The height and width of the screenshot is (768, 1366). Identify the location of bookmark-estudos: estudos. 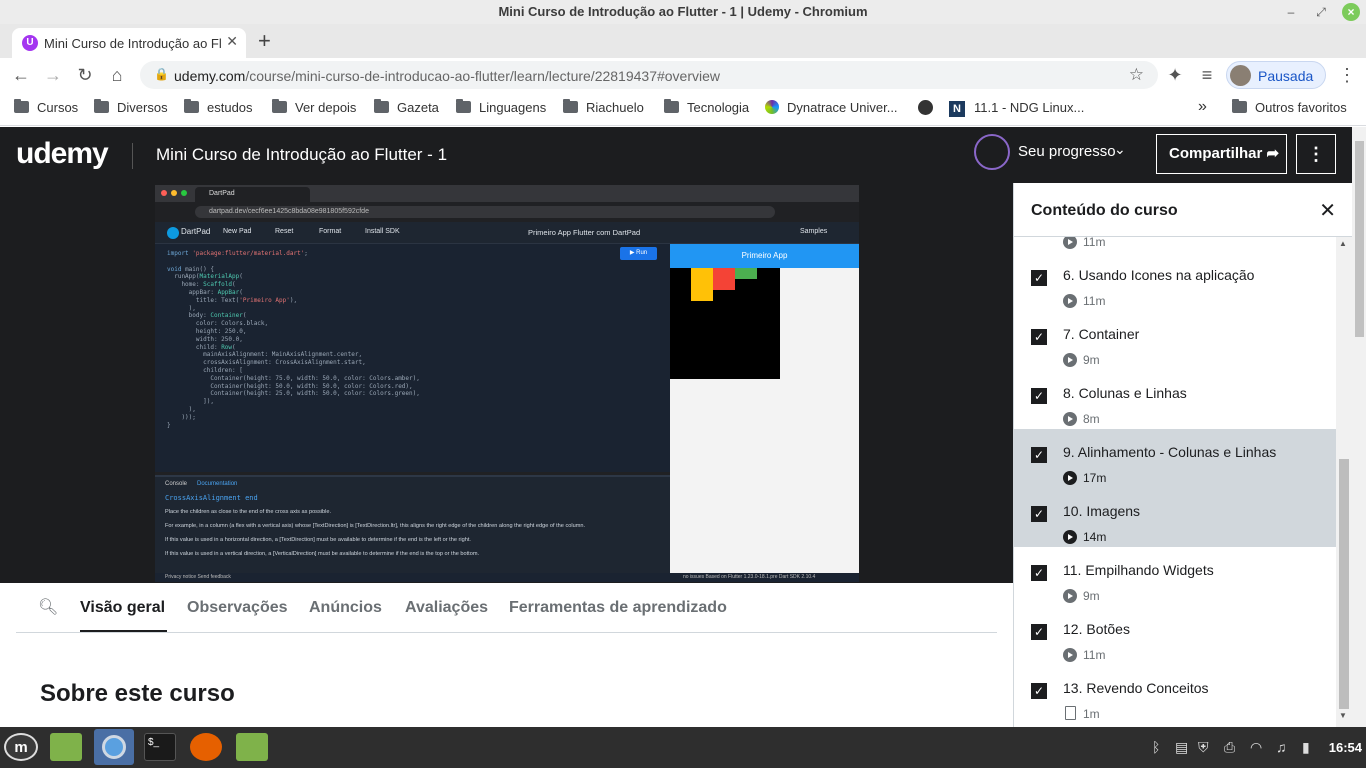
(218, 107).